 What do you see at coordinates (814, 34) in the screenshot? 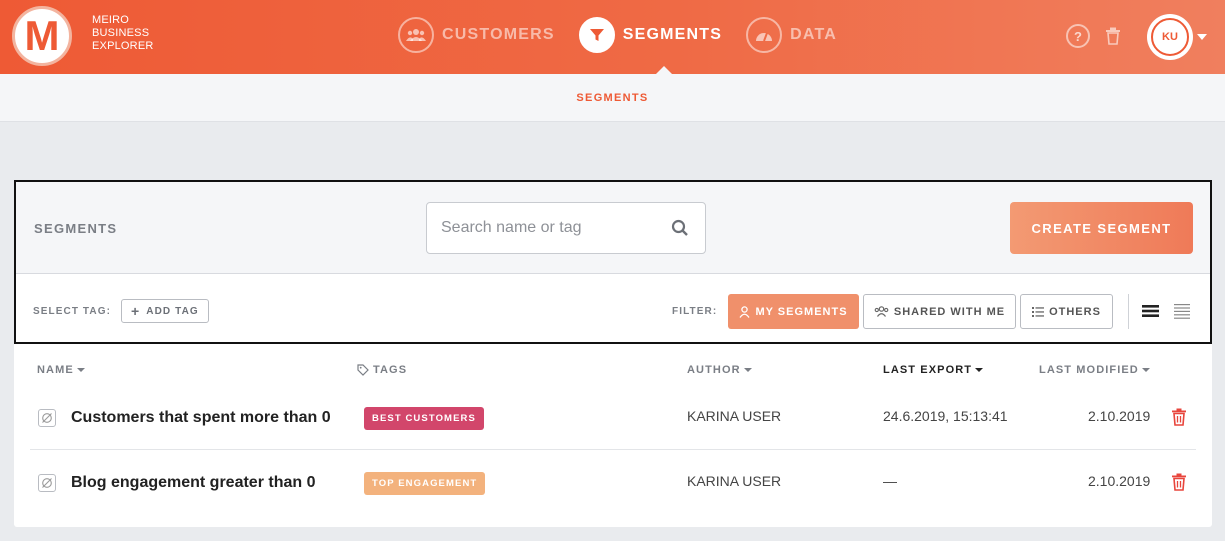
I see `nav-data-label: DATA` at bounding box center [814, 34].